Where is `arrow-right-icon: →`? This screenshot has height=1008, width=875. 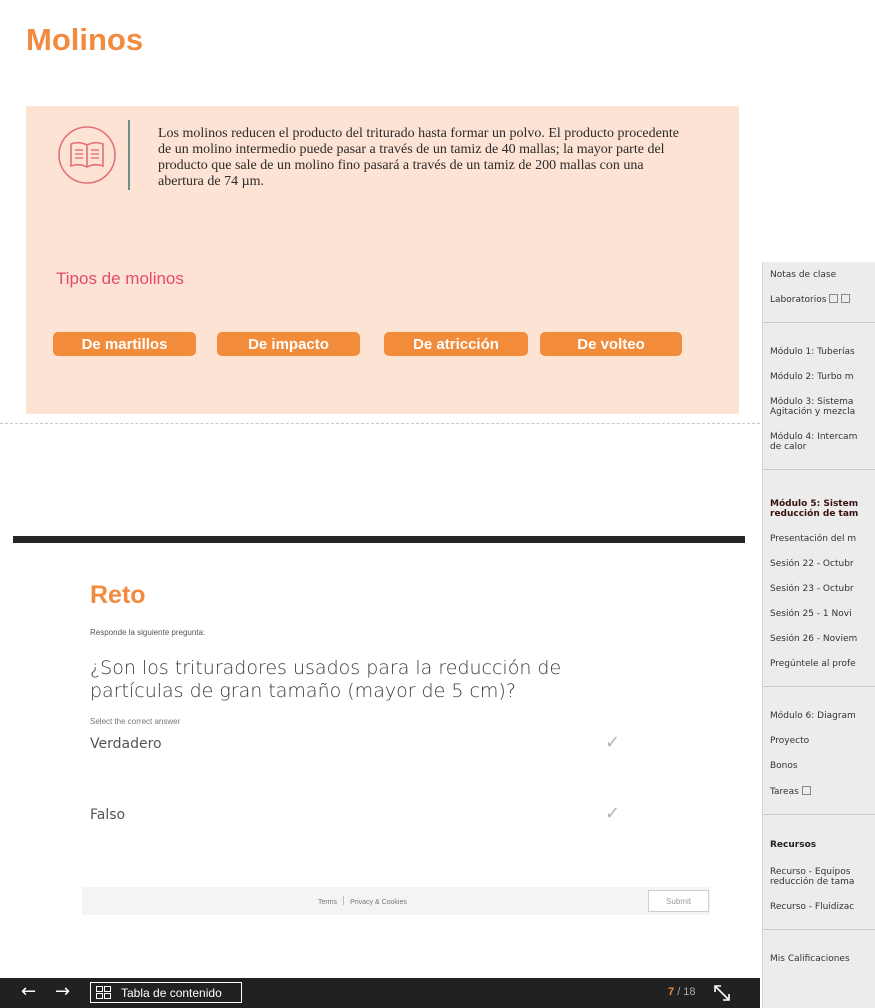
arrow-right-icon: → is located at coordinates (62, 992).